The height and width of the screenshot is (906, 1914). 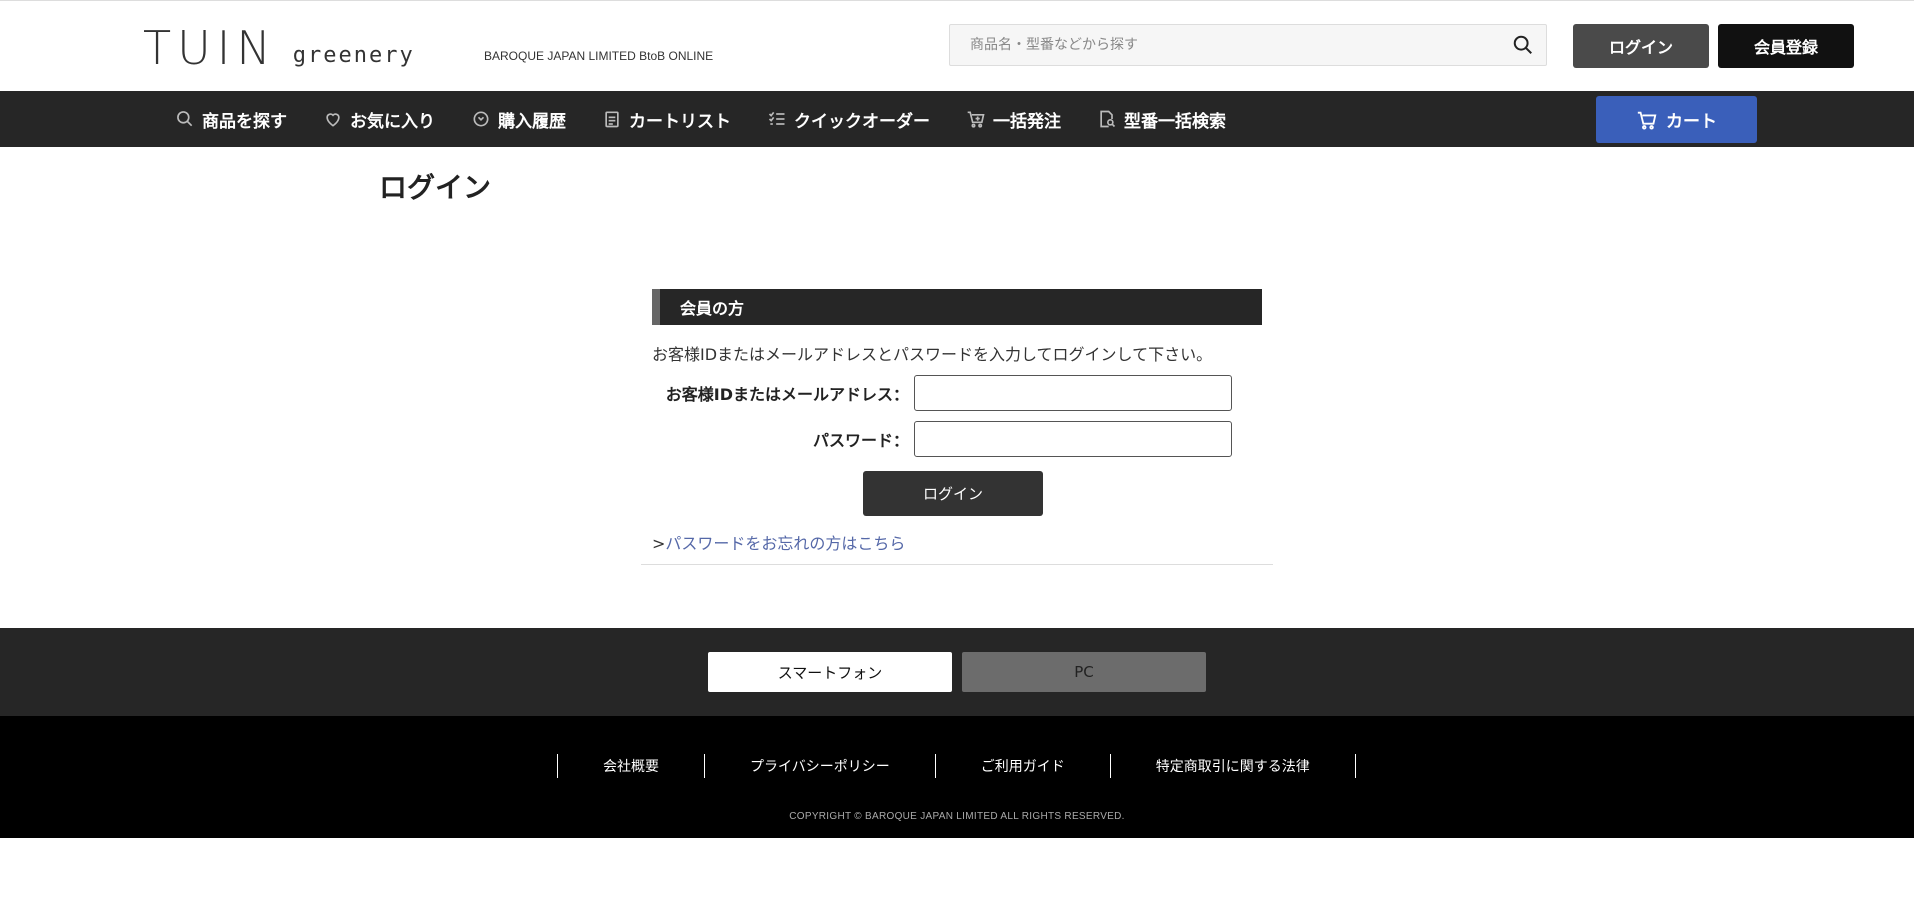 What do you see at coordinates (1233, 766) in the screenshot?
I see `footer-link-legal: 特定商取引に関する法律` at bounding box center [1233, 766].